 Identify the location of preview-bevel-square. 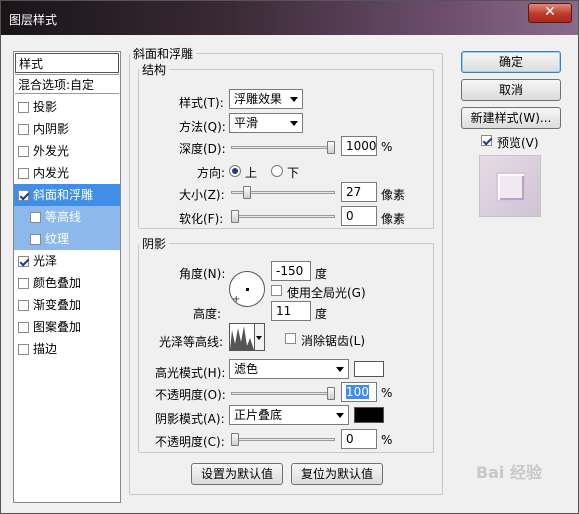
(511, 187).